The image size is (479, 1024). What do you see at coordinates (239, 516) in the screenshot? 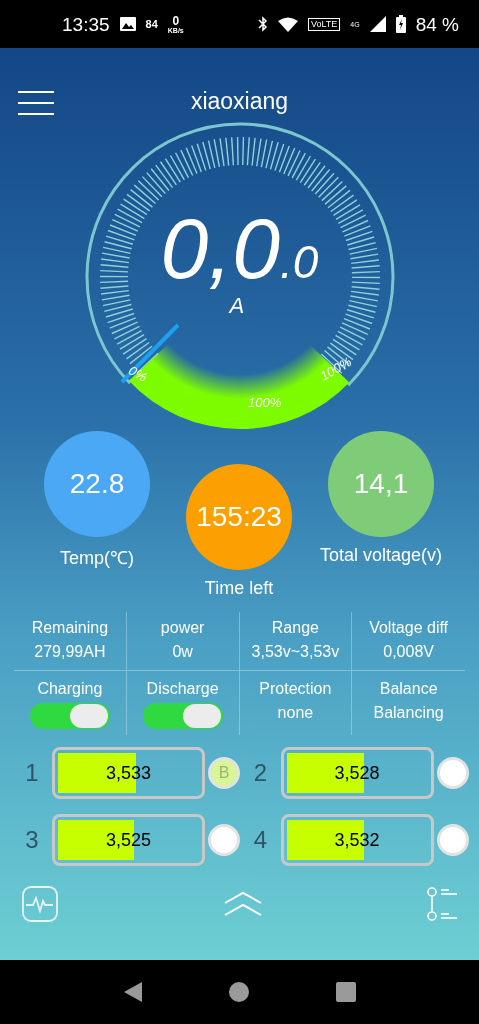
I see `indicator-circle: 155:23` at bounding box center [239, 516].